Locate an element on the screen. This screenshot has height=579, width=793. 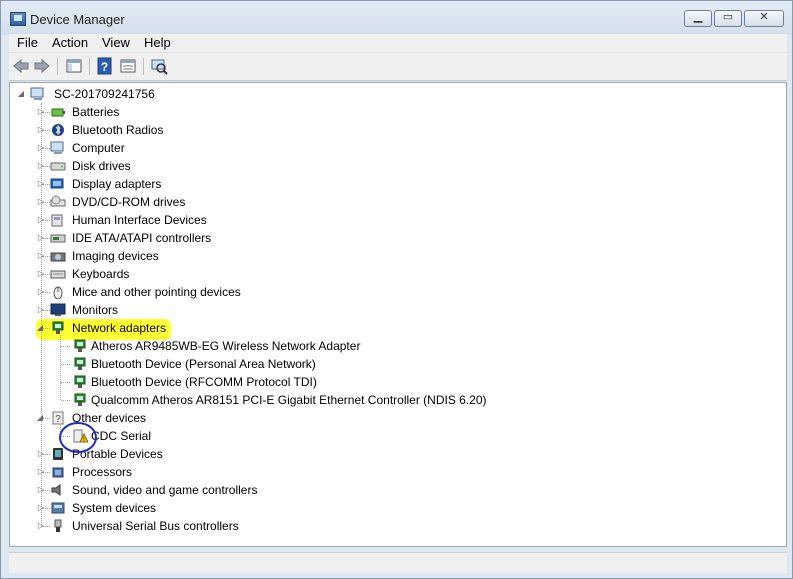
tree-category-disk-drives: ▷ Disk drives is located at coordinates (390, 166).